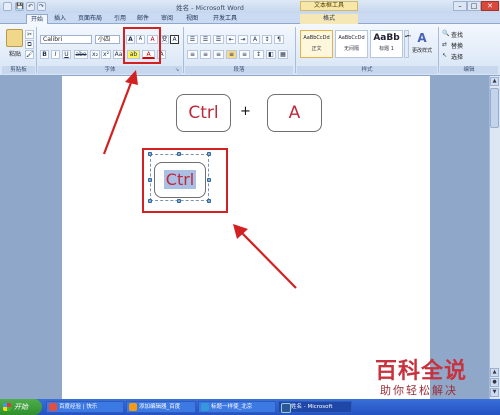  Describe the element at coordinates (421, 371) in the screenshot. I see `watermark-title: 百科全说` at that location.